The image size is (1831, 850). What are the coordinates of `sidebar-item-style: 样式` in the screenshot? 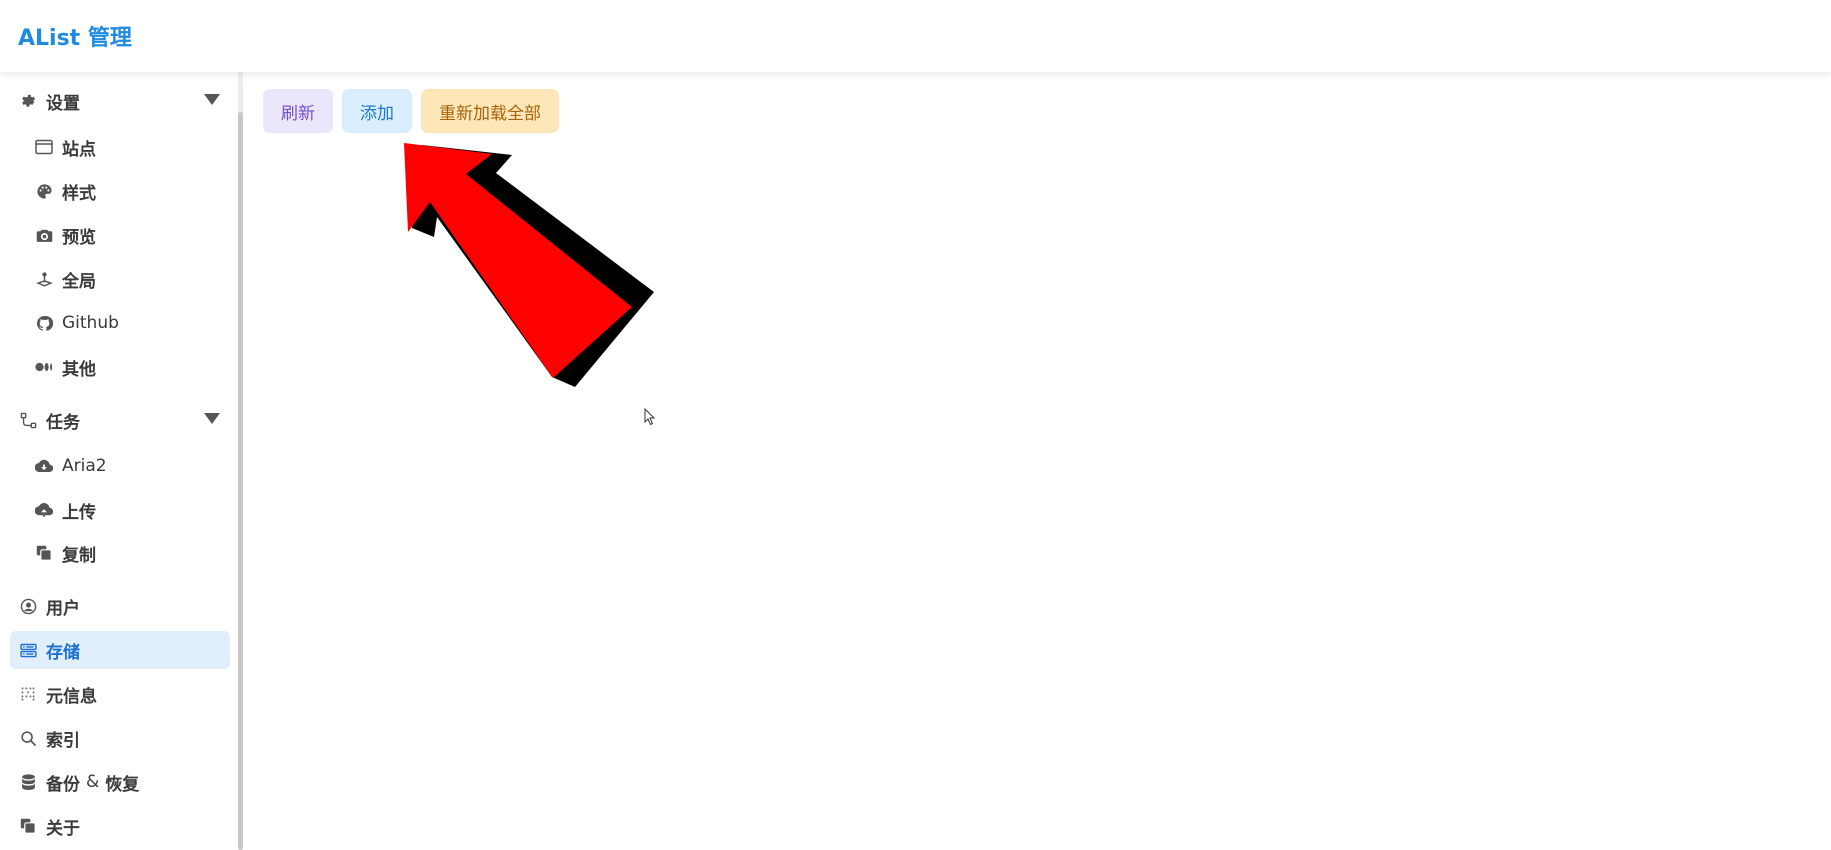 It's located at (120, 191).